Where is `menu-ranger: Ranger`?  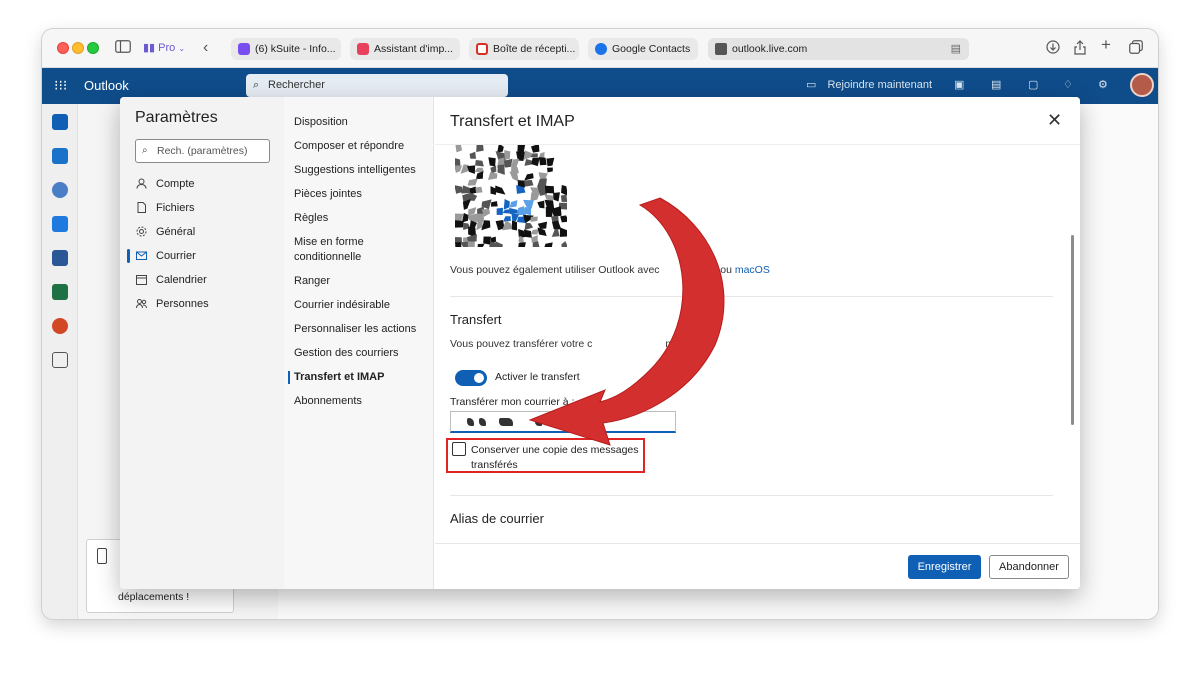 menu-ranger: Ranger is located at coordinates (360, 281).